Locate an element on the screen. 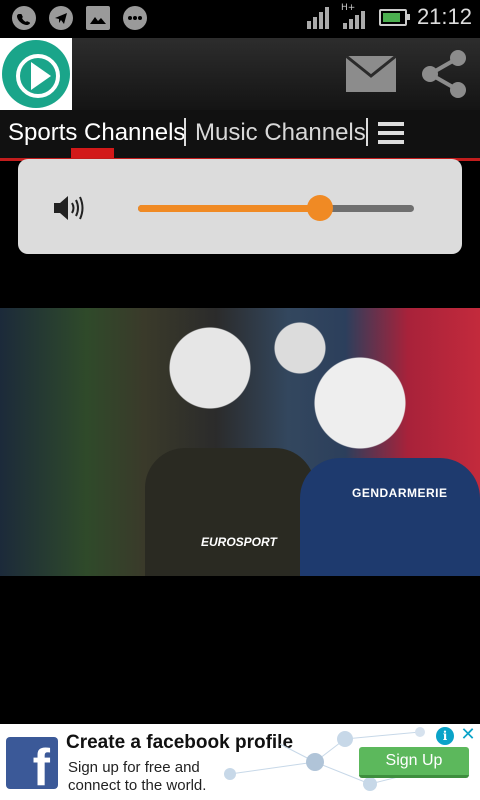 Image resolution: width=480 pixels, height=800 pixels. system-icons: H+ 21:12 is located at coordinates (389, 16).